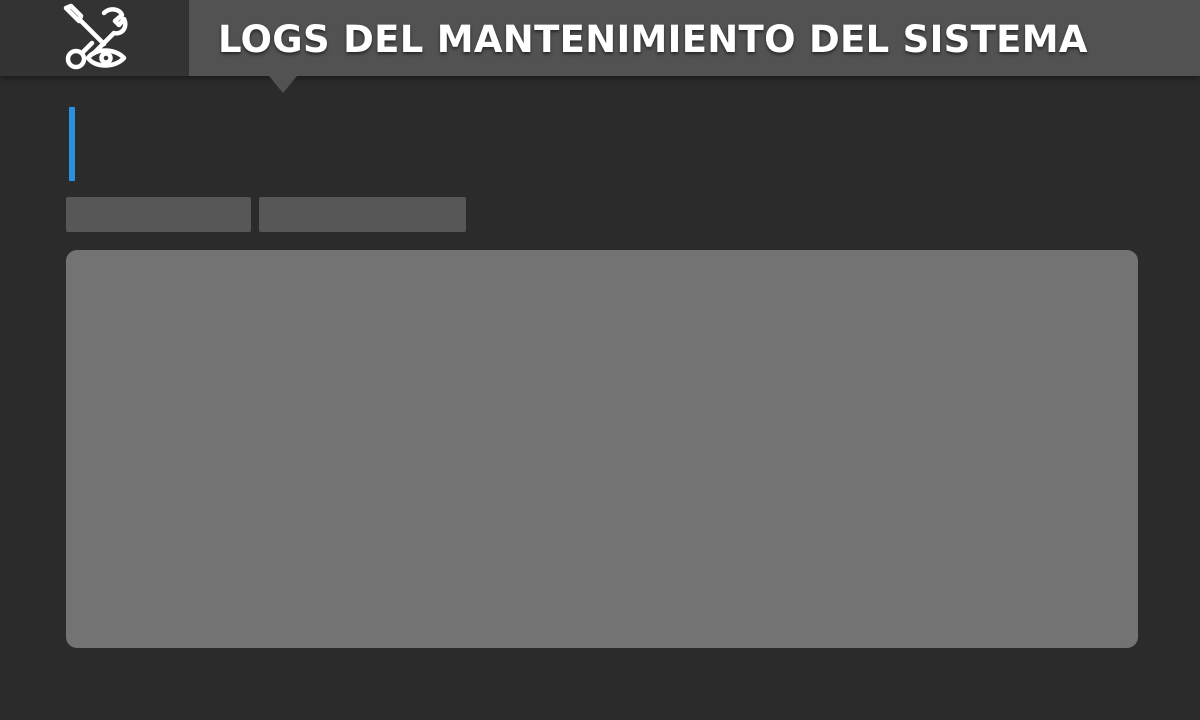 The width and height of the screenshot is (1200, 720). Describe the element at coordinates (653, 39) in the screenshot. I see `page-title: LOGS DEL MANTENIMIENTO DEL SISTEMA` at that location.